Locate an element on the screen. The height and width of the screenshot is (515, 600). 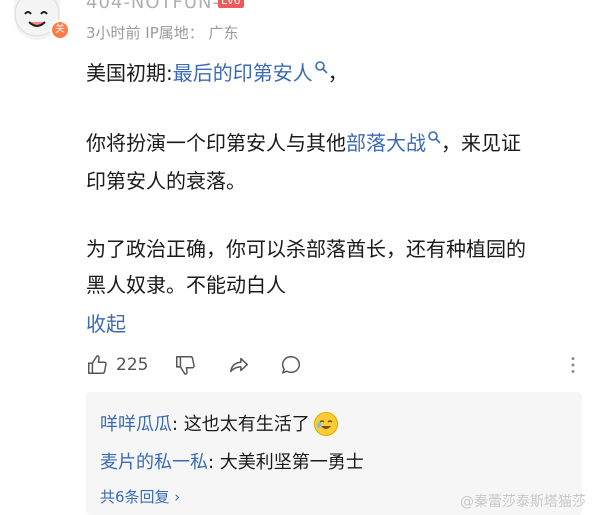
thumbs-down-icon is located at coordinates (185, 365).